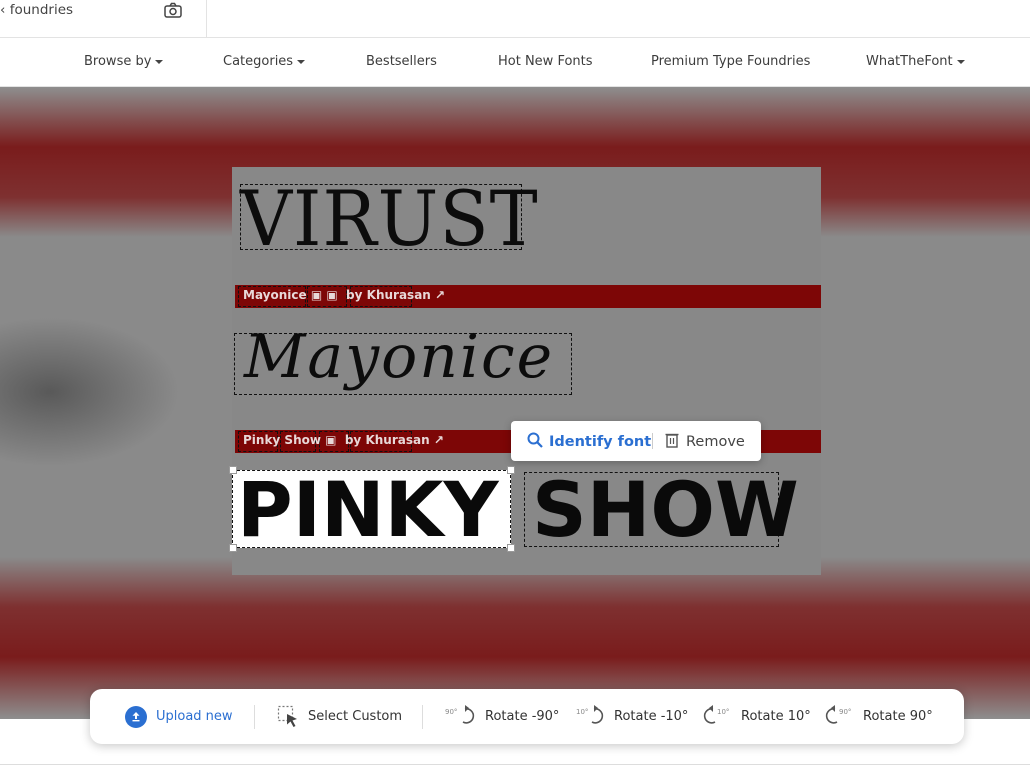 The width and height of the screenshot is (1030, 773). What do you see at coordinates (528, 296) in the screenshot?
I see `font-credit-bar: Mayonice ▣ ▣ by Khurasan ↗` at bounding box center [528, 296].